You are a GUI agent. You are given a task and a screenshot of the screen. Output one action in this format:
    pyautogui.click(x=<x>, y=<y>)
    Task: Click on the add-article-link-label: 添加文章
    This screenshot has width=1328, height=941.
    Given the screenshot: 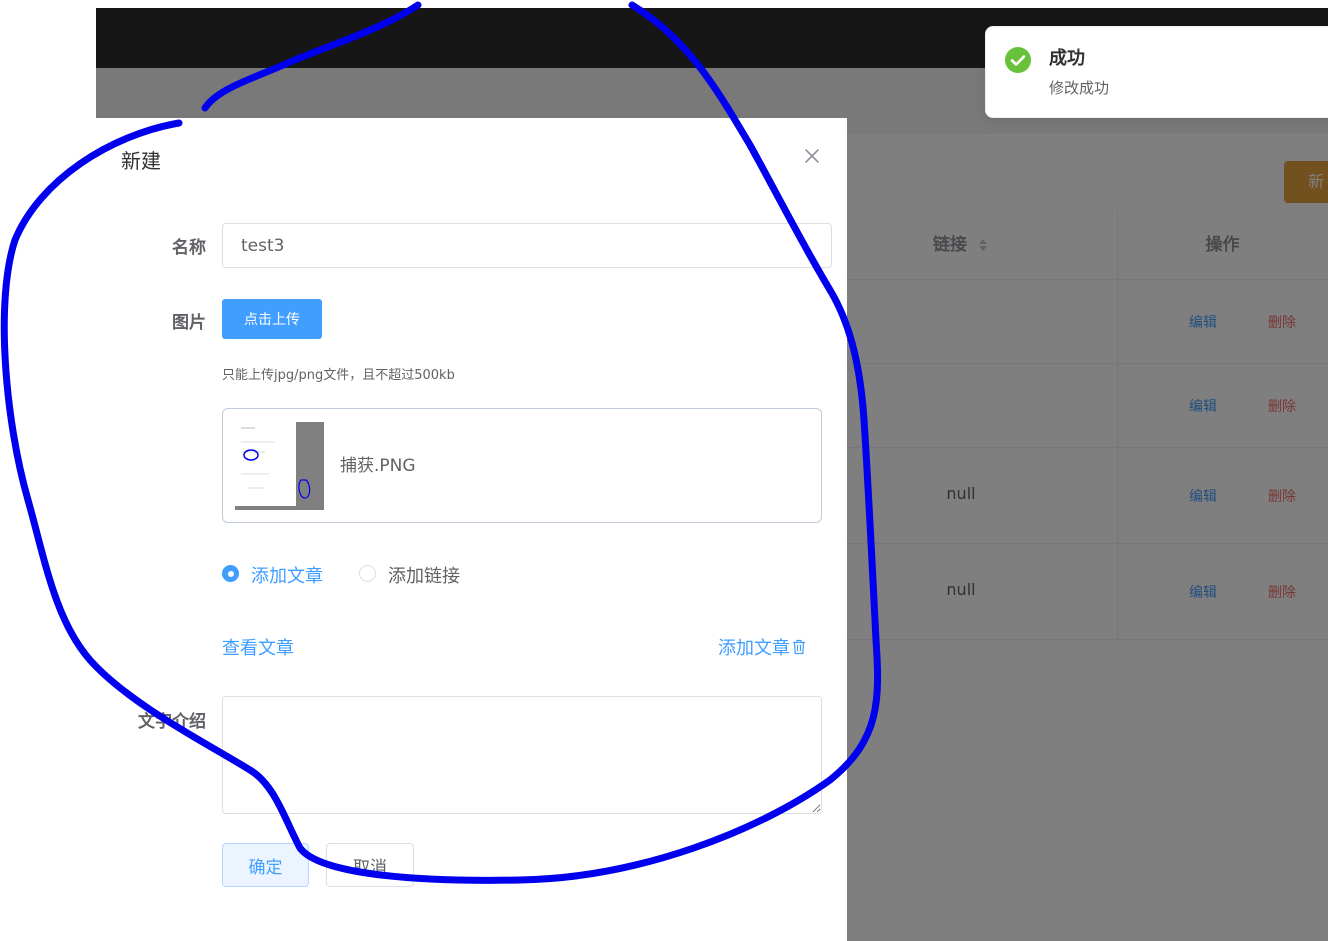 What is the action you would take?
    pyautogui.click(x=754, y=648)
    